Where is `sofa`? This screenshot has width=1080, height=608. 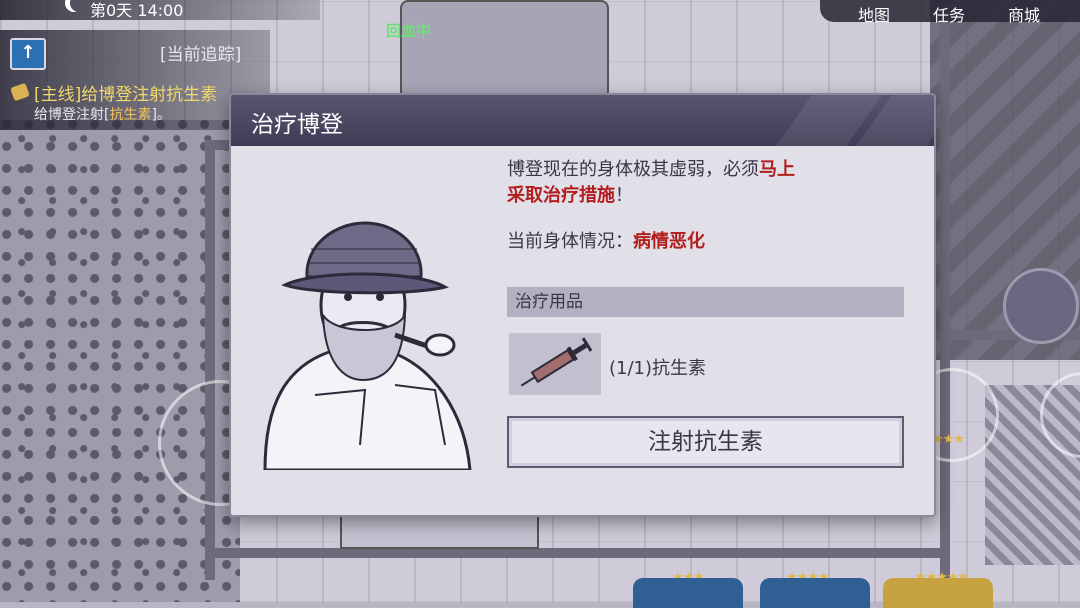 sofa is located at coordinates (504, 49).